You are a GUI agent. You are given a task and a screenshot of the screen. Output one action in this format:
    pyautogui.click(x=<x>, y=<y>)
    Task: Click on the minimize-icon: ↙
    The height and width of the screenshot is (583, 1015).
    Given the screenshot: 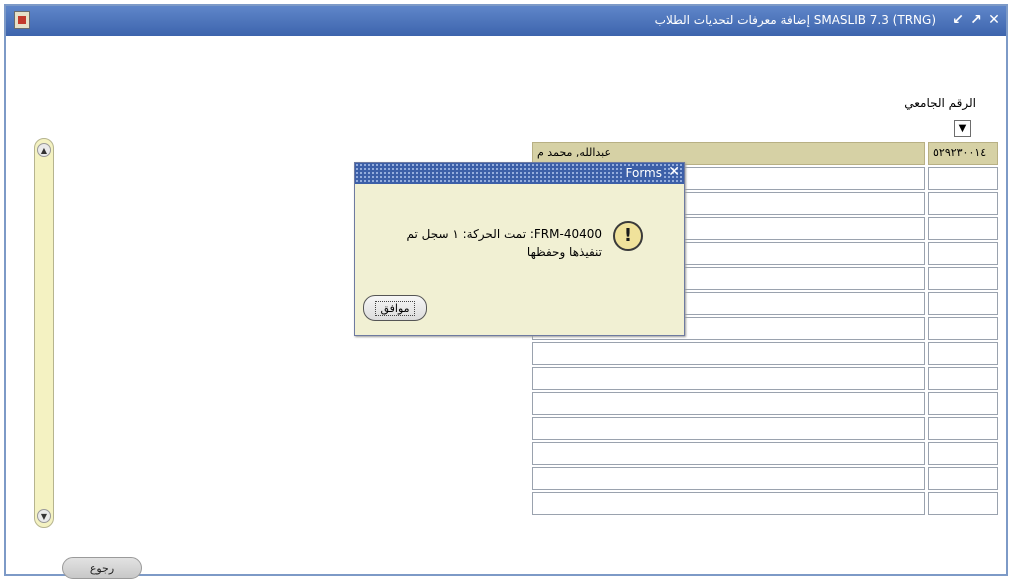 What is the action you would take?
    pyautogui.click(x=958, y=20)
    